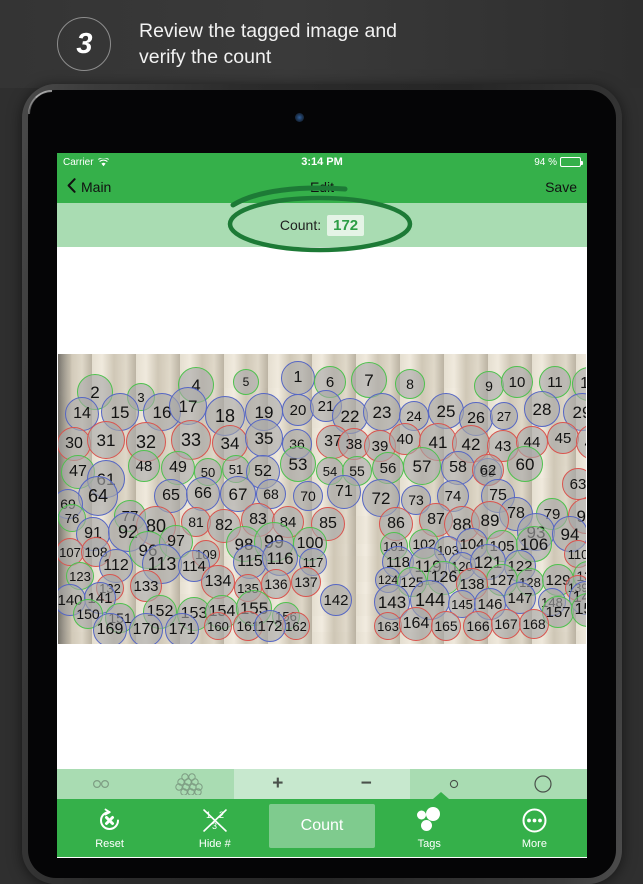 This screenshot has width=643, height=884. Describe the element at coordinates (298, 464) in the screenshot. I see `photo-tag: 53` at that location.